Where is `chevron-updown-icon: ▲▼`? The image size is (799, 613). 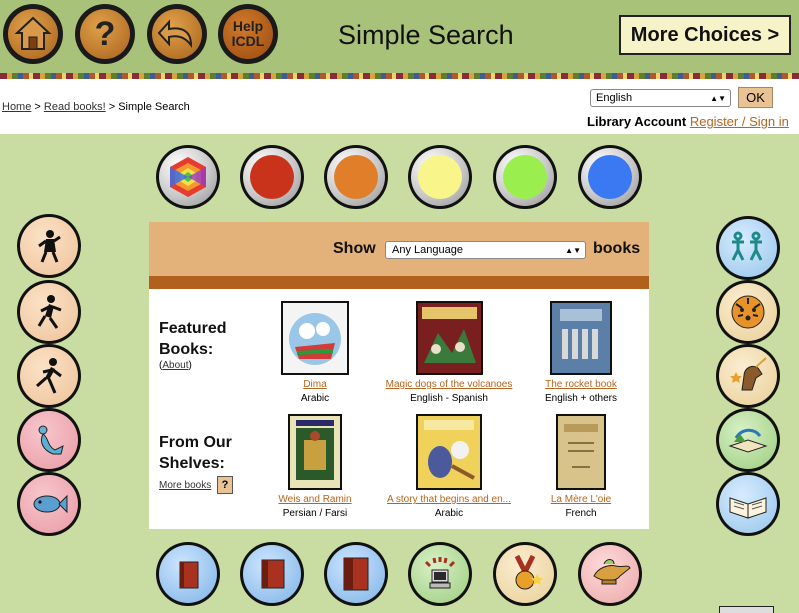 chevron-updown-icon: ▲▼ is located at coordinates (573, 250).